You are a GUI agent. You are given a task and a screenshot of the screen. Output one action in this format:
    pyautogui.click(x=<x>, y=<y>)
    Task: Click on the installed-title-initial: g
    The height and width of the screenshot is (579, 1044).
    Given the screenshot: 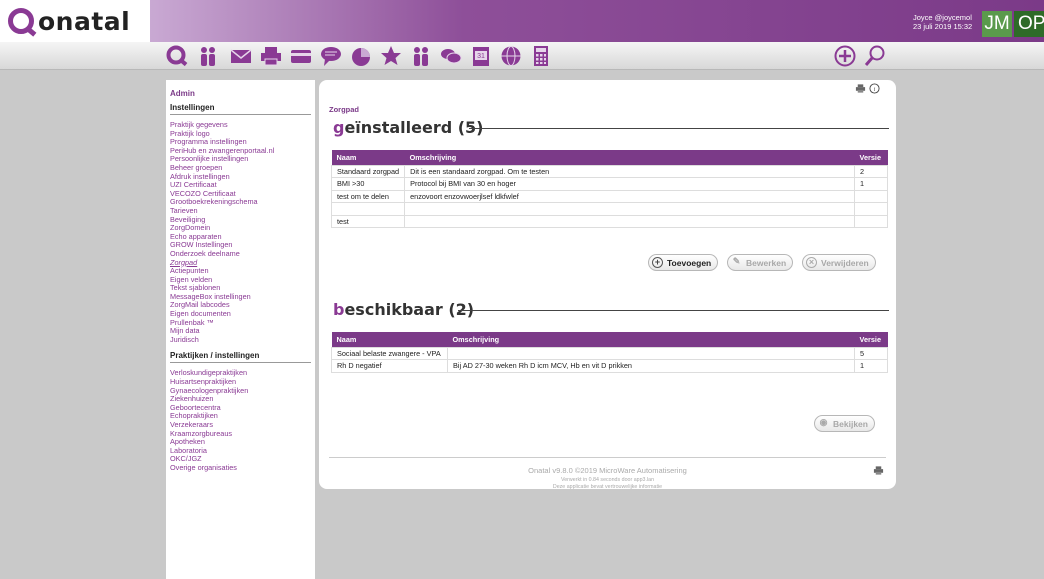 What is the action you would take?
    pyautogui.click(x=339, y=127)
    